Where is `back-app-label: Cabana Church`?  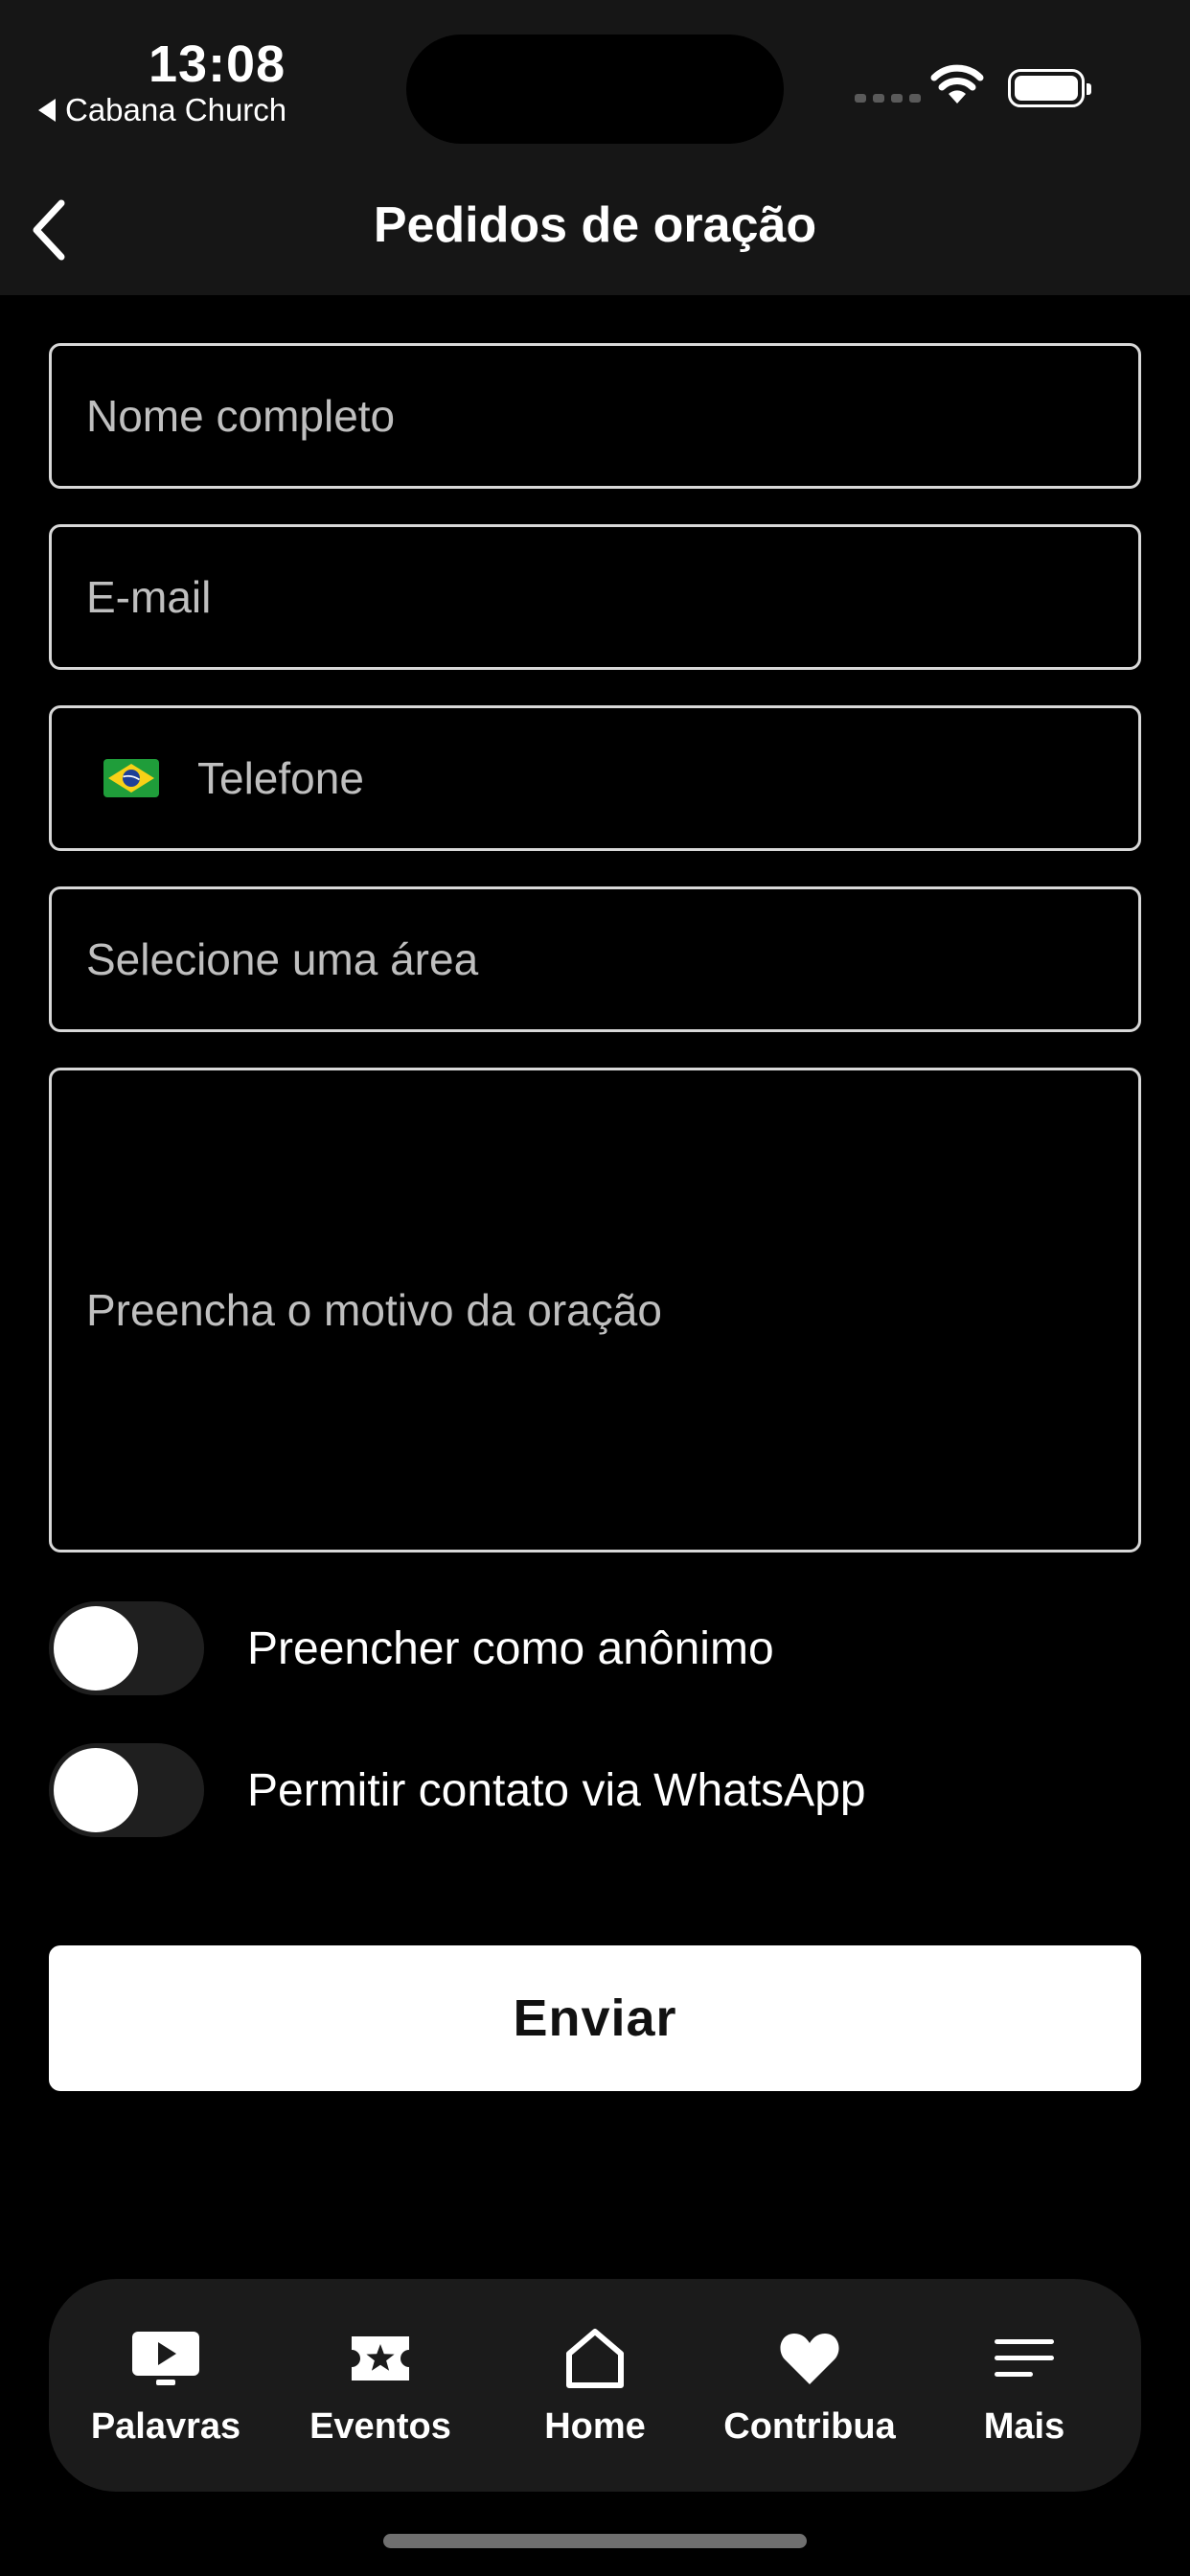
back-app-label: Cabana Church is located at coordinates (176, 109).